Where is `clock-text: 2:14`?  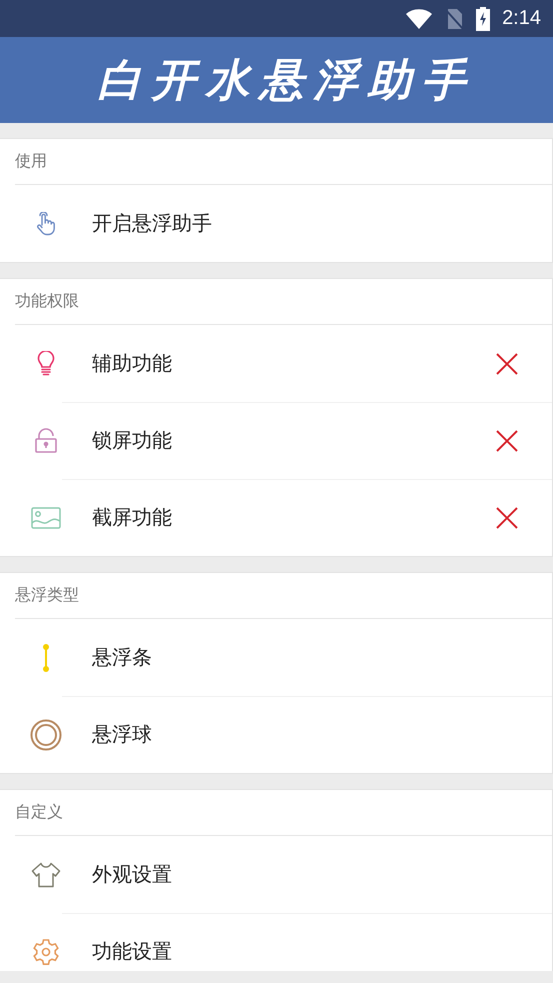
clock-text: 2:14 is located at coordinates (521, 18).